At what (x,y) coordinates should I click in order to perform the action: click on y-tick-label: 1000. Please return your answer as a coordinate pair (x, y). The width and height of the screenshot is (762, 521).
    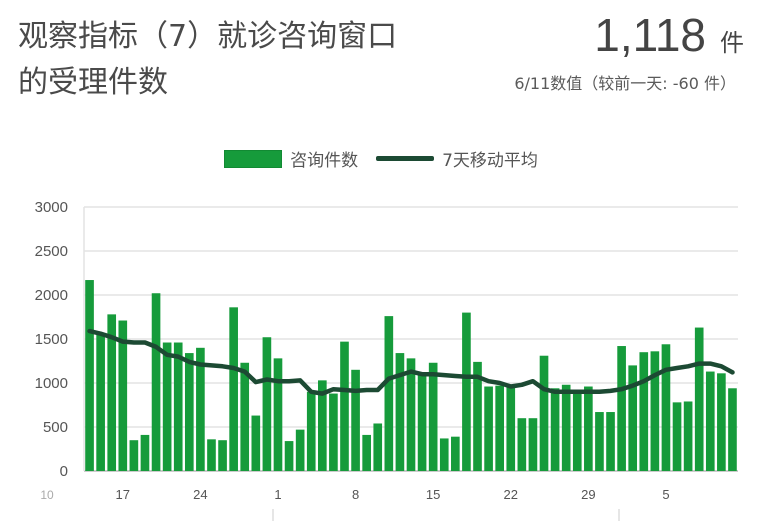
    Looking at the image, I should click on (51, 383).